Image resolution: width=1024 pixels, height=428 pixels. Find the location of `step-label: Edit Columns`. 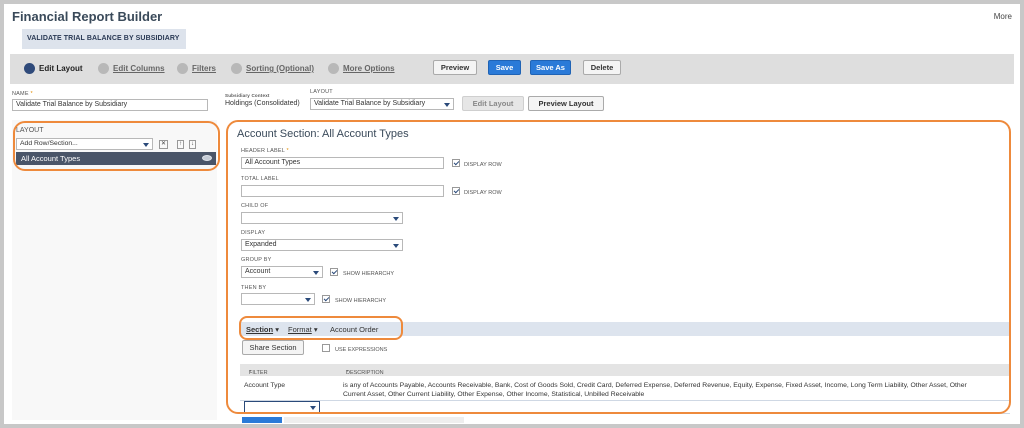

step-label: Edit Columns is located at coordinates (139, 68).